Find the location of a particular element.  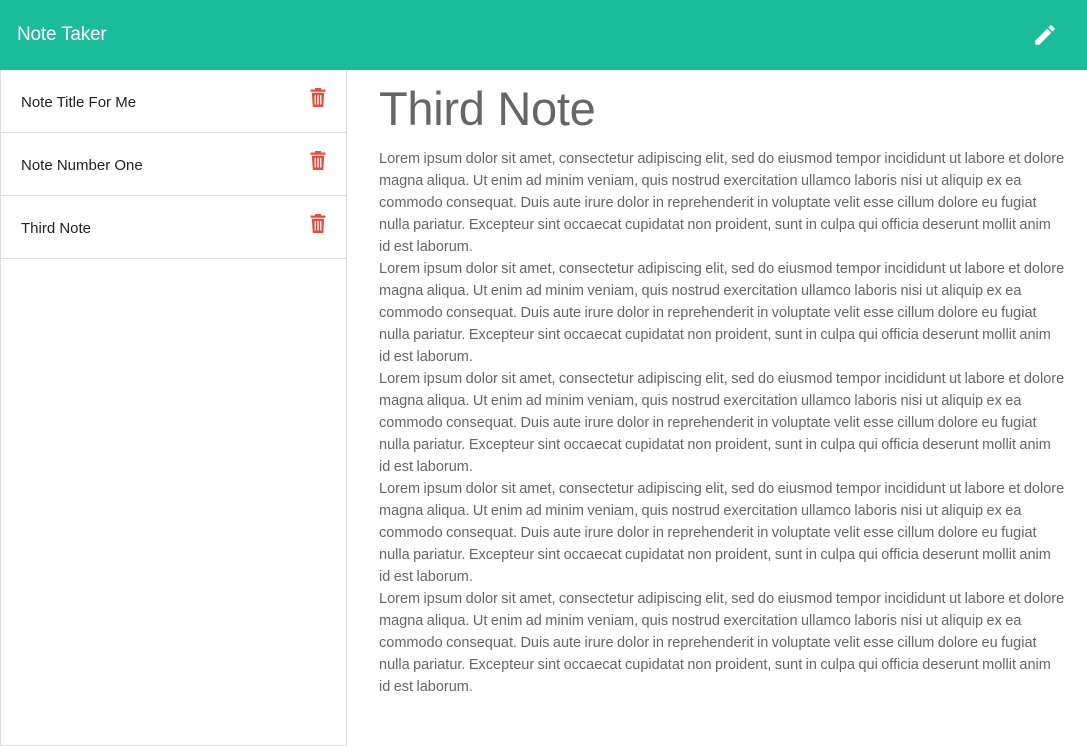

list-item: Note Title For Me is located at coordinates (173, 101).